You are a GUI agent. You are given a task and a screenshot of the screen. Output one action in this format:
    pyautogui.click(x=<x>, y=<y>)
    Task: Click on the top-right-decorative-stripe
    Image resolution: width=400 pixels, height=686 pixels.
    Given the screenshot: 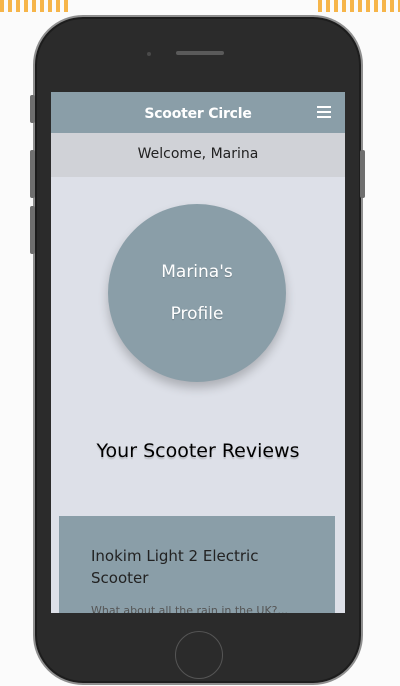 What is the action you would take?
    pyautogui.click(x=359, y=6)
    